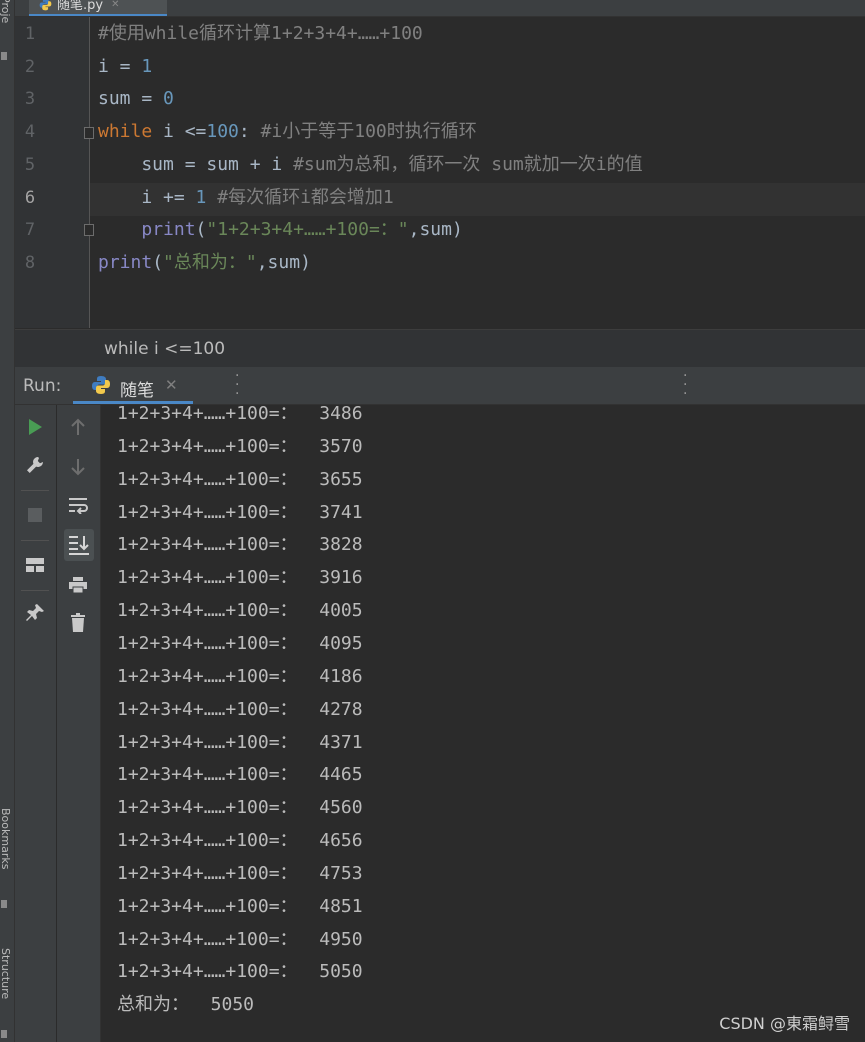 The width and height of the screenshot is (865, 1042). Describe the element at coordinates (240, 742) in the screenshot. I see `console-line: 1+2+3+4+……+100=： 4371` at that location.